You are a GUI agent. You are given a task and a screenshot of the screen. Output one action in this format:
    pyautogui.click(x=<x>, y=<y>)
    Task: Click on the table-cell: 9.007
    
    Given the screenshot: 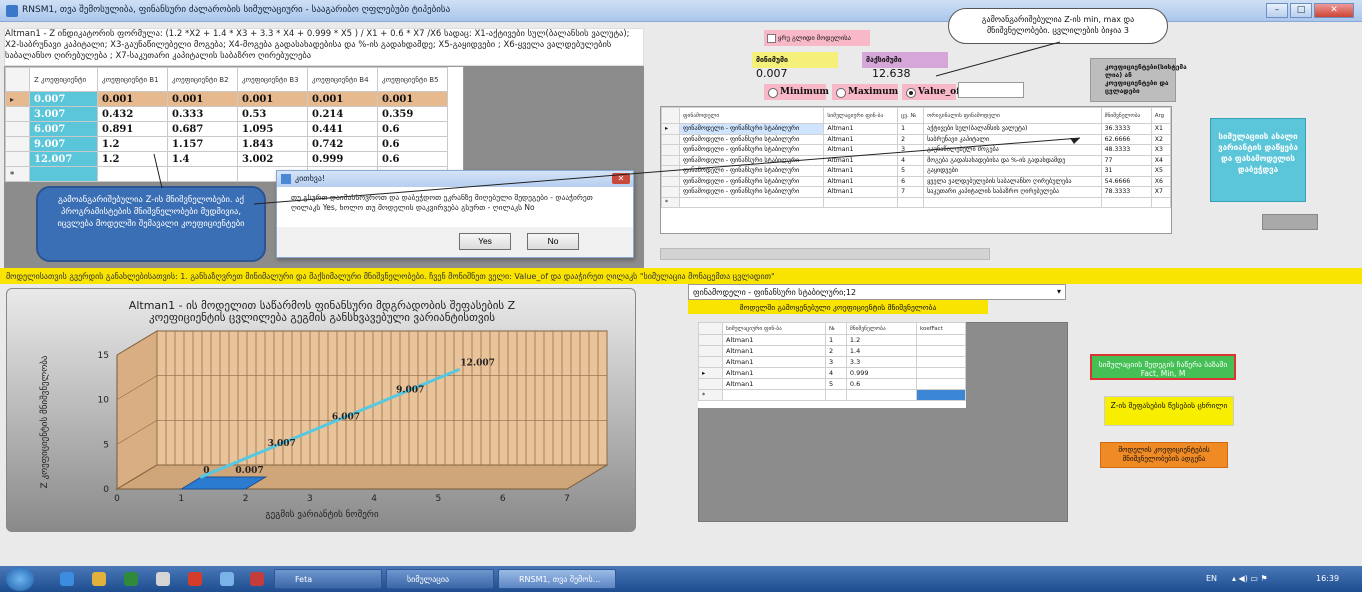 What is the action you would take?
    pyautogui.click(x=63, y=144)
    